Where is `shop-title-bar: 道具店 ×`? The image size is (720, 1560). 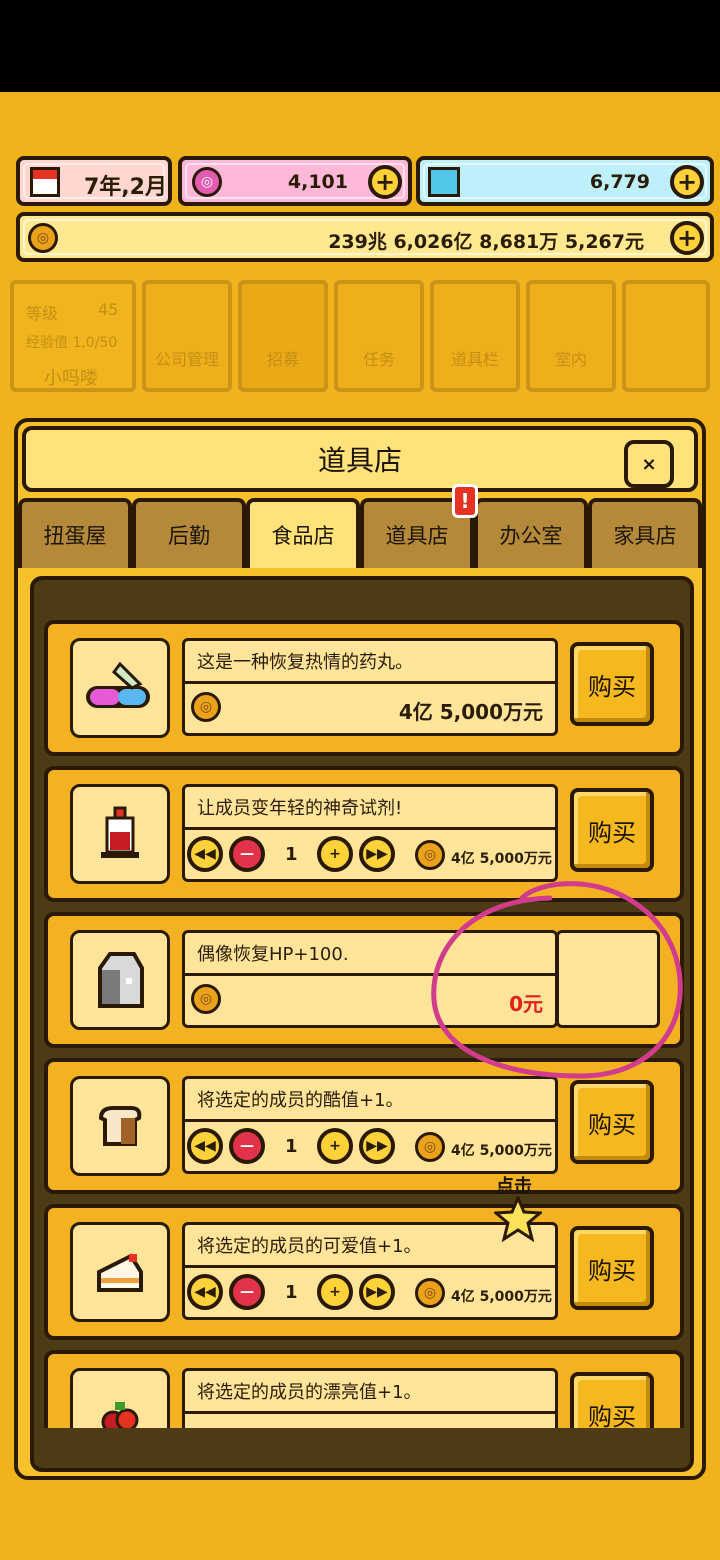 shop-title-bar: 道具店 × is located at coordinates (360, 459).